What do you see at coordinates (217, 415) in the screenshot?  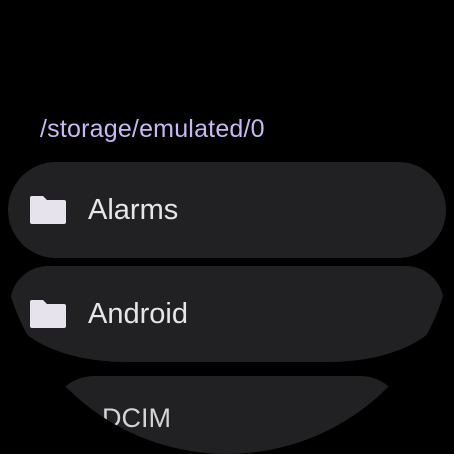 I see `list-item-dcim: DCIM` at bounding box center [217, 415].